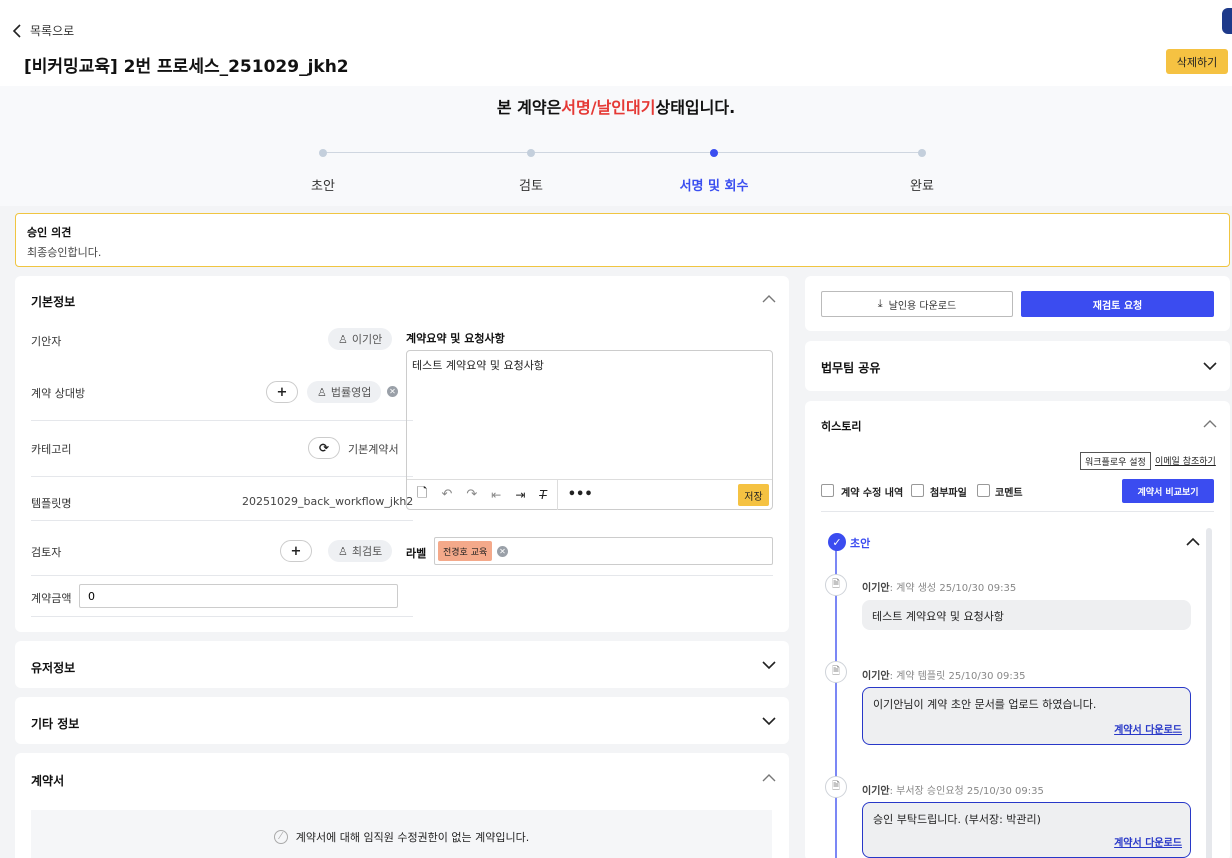 Image resolution: width=1232 pixels, height=858 pixels. Describe the element at coordinates (695, 107) in the screenshot. I see `status-suffix: 상태입니다.` at that location.